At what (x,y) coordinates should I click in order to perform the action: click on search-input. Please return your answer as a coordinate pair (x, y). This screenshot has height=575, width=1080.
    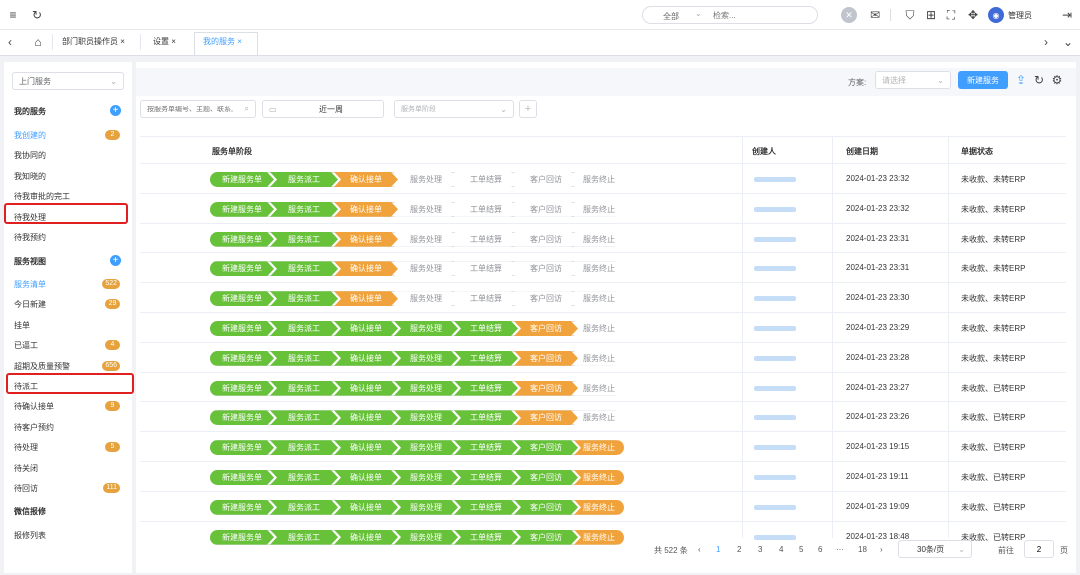
    Looking at the image, I should click on (763, 15).